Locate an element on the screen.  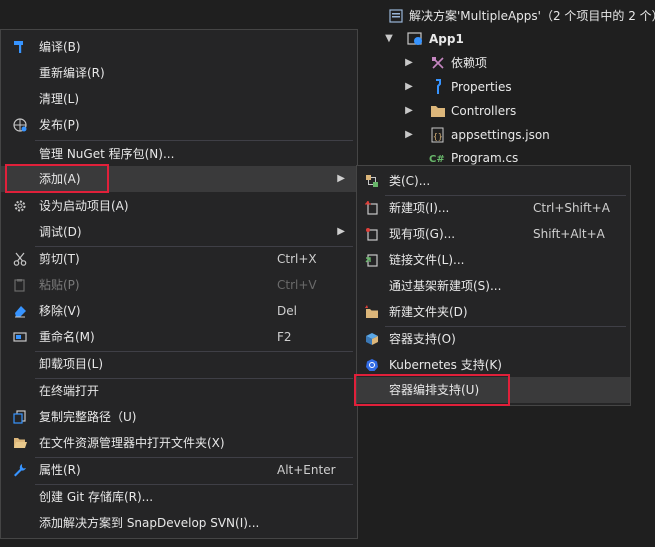
solution-label: 解决方案'MultipleApps'（2 个项目中的 2 个） is located at coordinates (532, 16).